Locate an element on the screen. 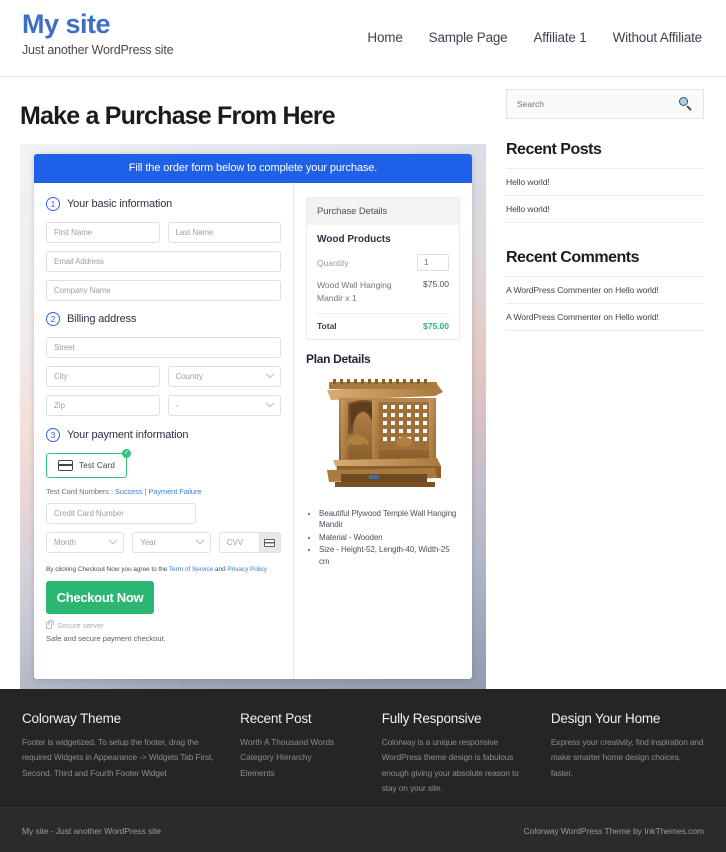 Image resolution: width=726 pixels, height=852 pixels. check-icon: ✓ is located at coordinates (127, 453).